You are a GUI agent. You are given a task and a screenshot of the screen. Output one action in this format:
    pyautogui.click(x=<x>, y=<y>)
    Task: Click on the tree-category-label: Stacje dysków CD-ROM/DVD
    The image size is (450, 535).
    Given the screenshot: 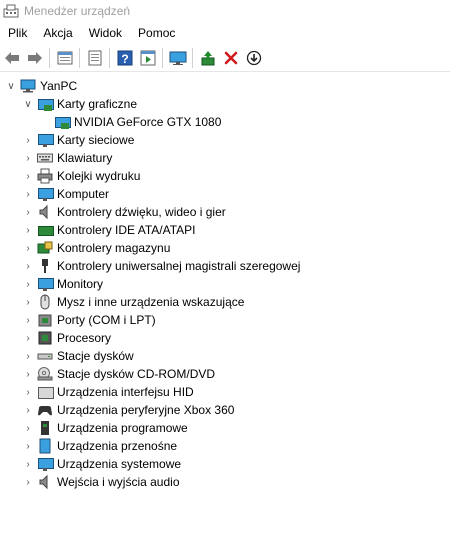 What is the action you would take?
    pyautogui.click(x=136, y=374)
    